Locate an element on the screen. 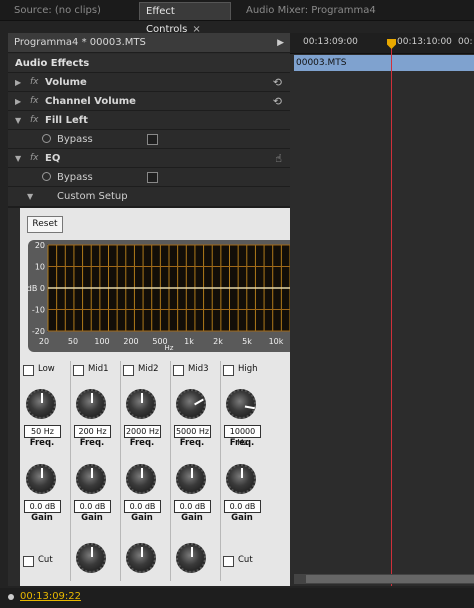 Image resolution: width=474 pixels, height=608 pixels. freq-value-field: 10000 Hz is located at coordinates (242, 436).